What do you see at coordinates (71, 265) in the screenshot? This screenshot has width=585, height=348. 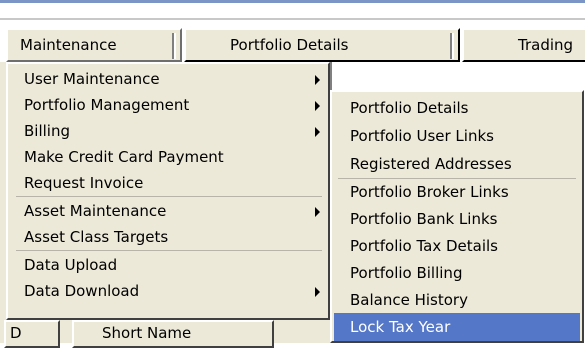 I see `menu-item-label: Data Upload` at bounding box center [71, 265].